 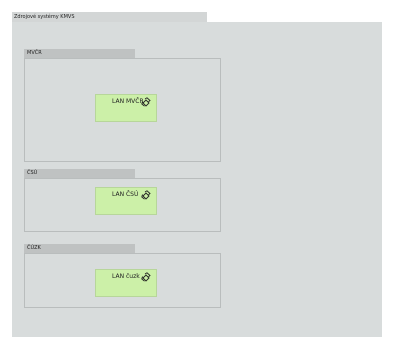 I want to click on lan-node-csu: LAN ČSÚ, so click(x=126, y=201).